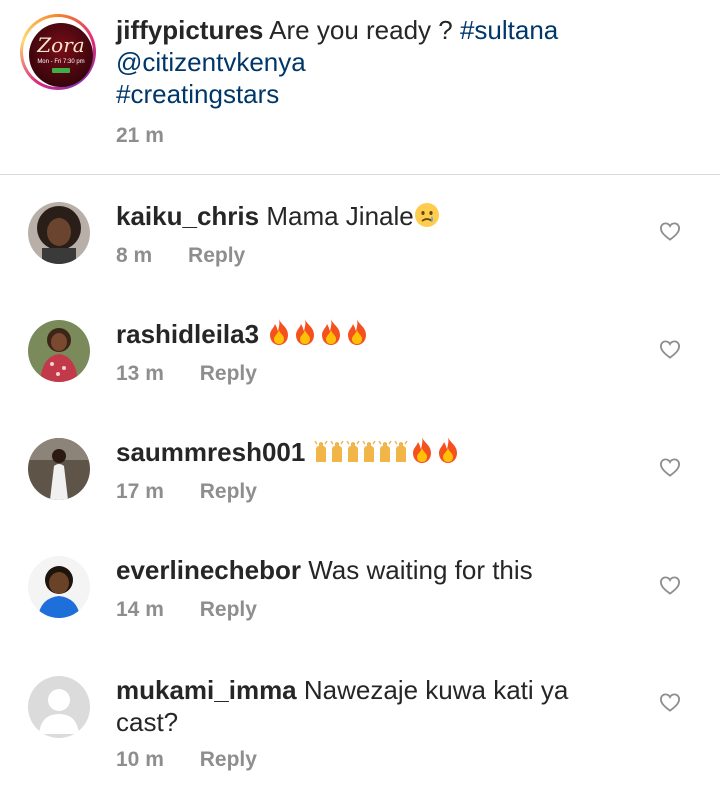  I want to click on story-ring-avatar: Zora Mon - Fri 7:30 pm, so click(58, 52).